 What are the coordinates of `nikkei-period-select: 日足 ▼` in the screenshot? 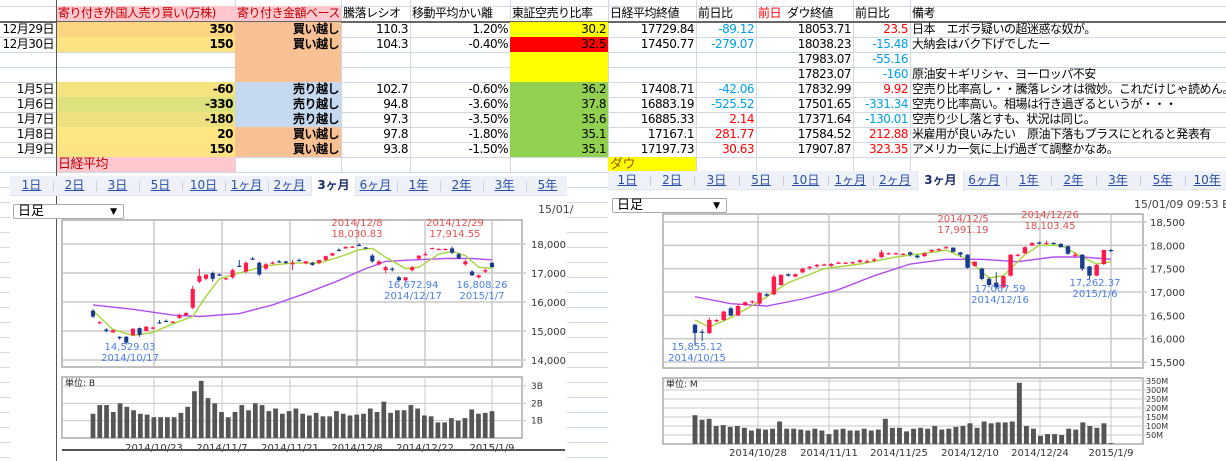 It's located at (68, 211).